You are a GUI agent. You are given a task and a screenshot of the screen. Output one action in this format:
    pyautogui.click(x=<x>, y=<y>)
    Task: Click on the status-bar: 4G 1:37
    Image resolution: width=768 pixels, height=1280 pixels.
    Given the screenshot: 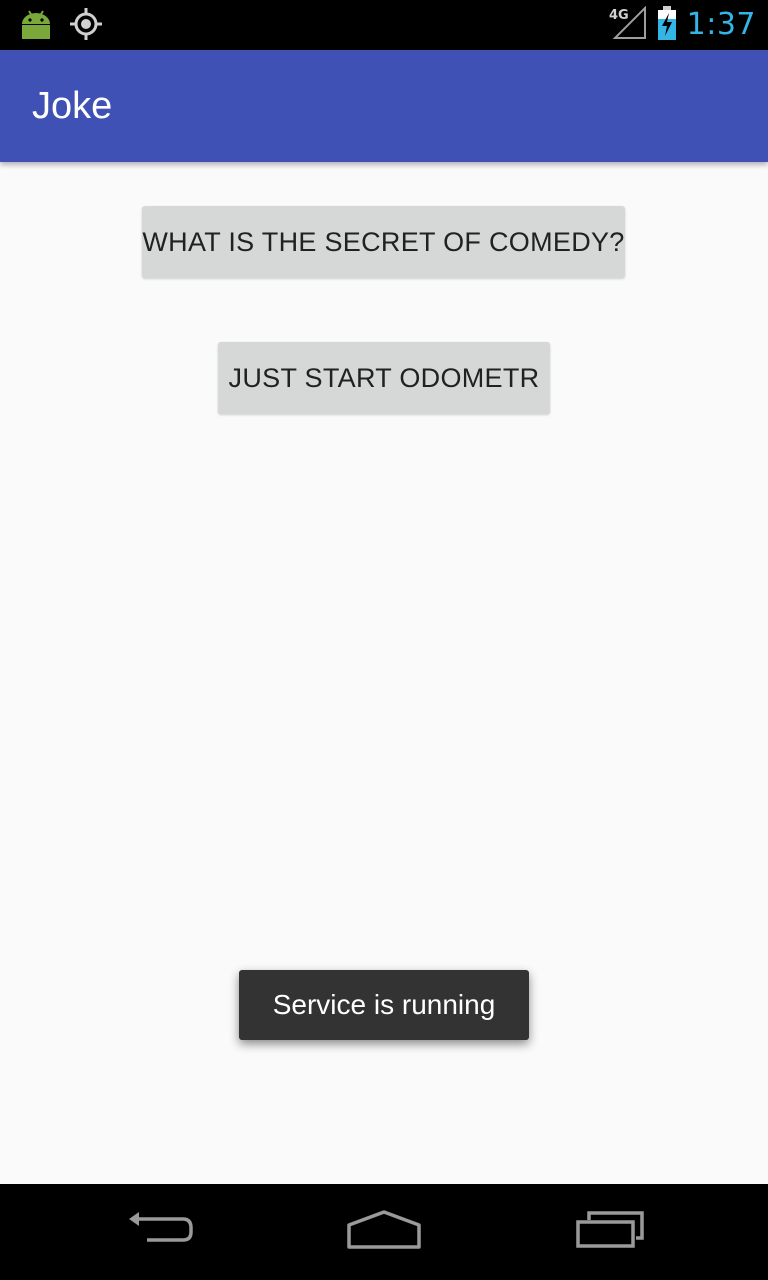 What is the action you would take?
    pyautogui.click(x=384, y=25)
    